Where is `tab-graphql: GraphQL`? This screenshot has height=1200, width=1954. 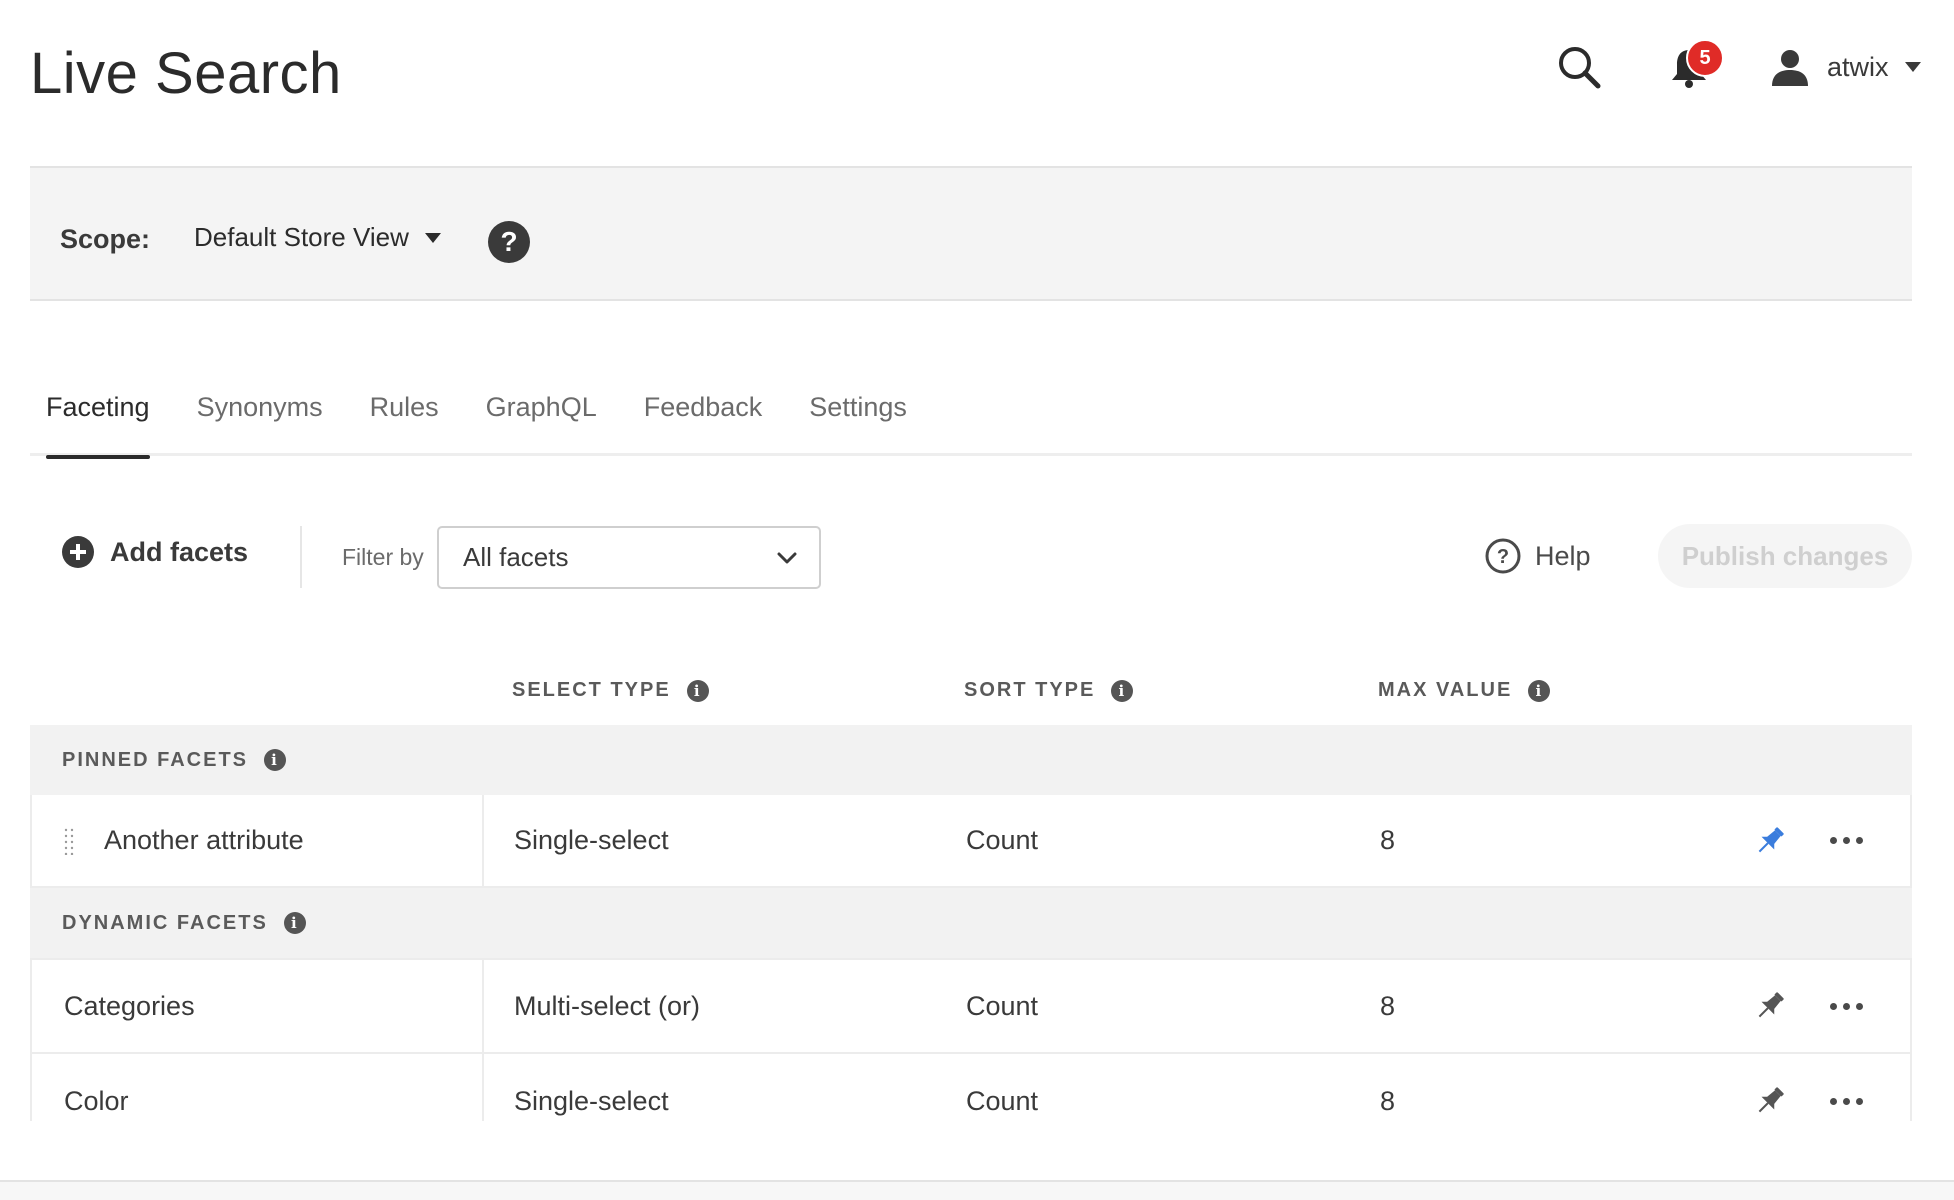
tab-graphql: GraphQL is located at coordinates (541, 418).